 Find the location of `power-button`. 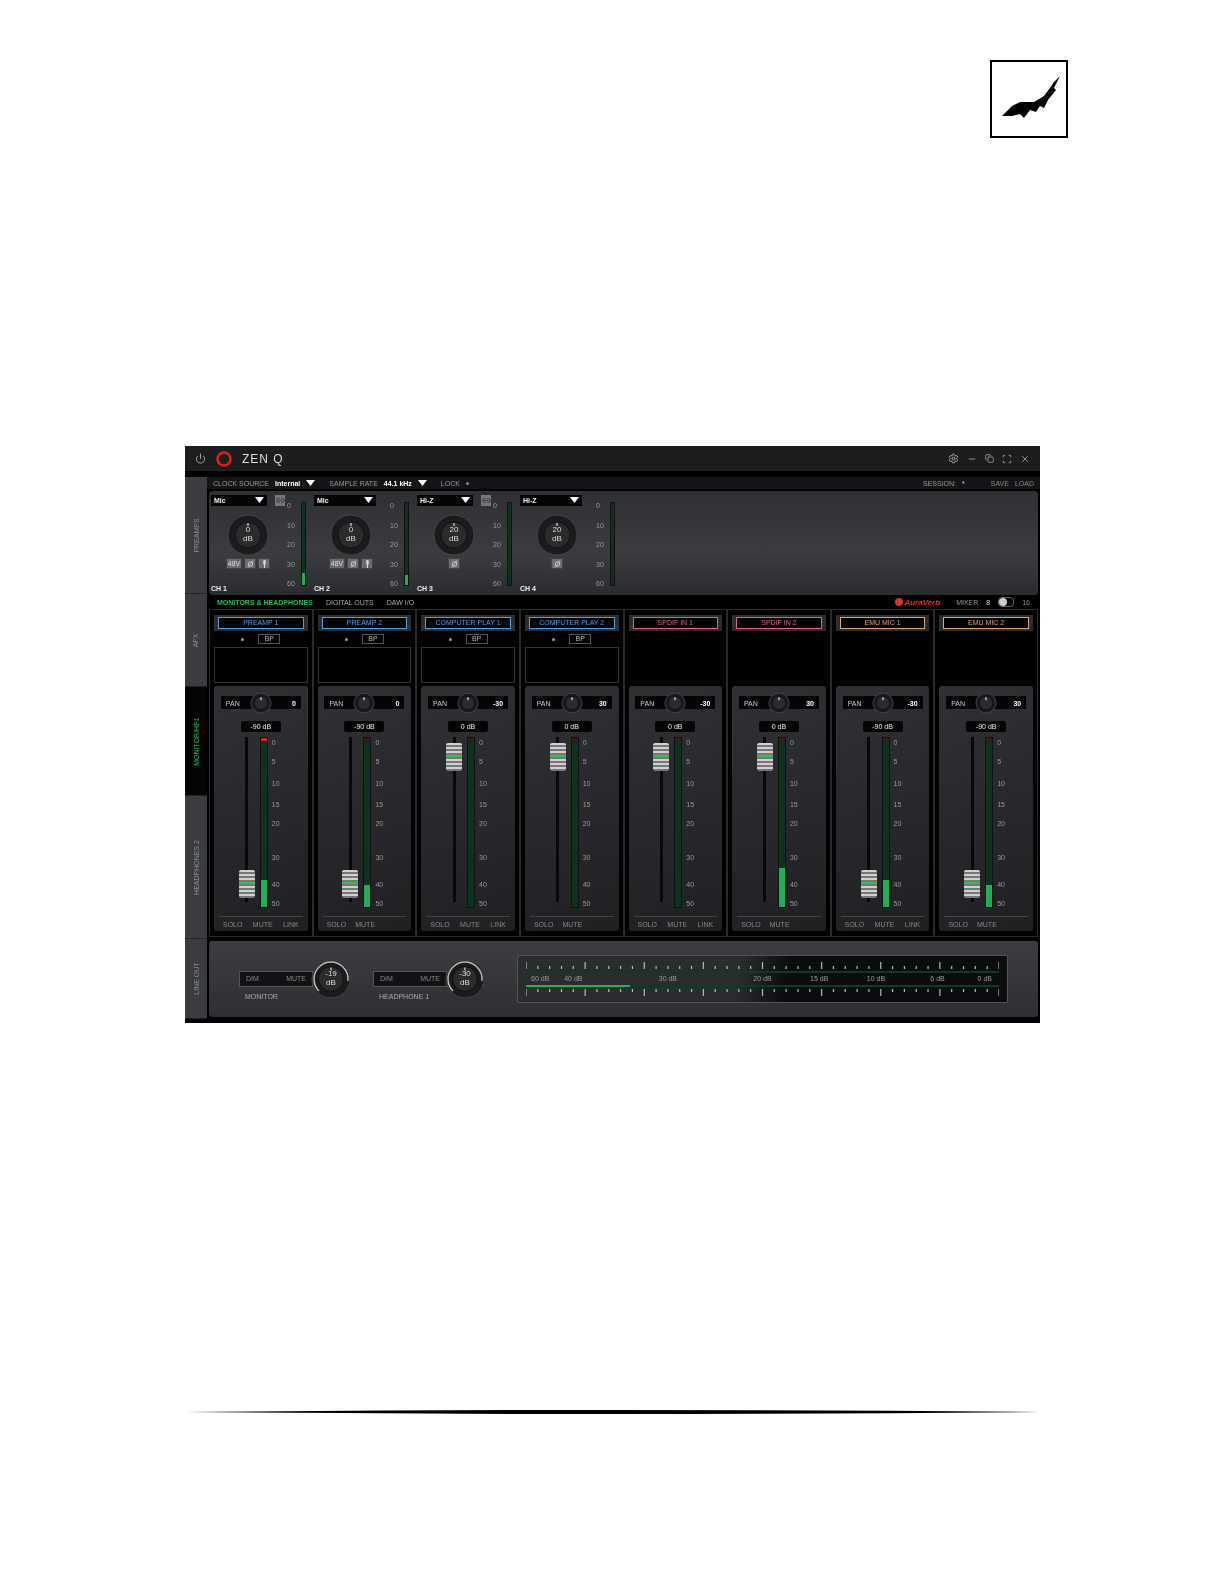

power-button is located at coordinates (200, 458).